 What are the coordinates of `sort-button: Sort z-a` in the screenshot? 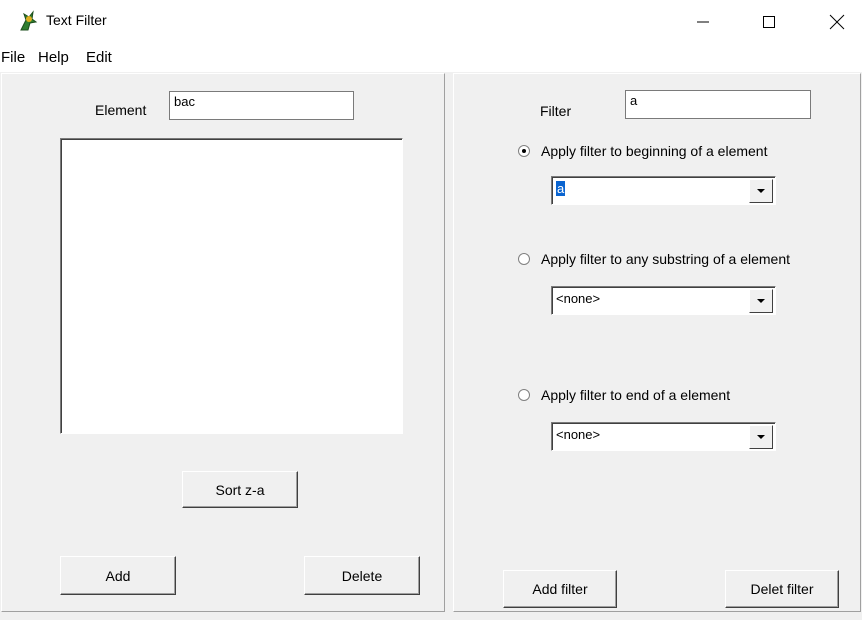 It's located at (240, 489).